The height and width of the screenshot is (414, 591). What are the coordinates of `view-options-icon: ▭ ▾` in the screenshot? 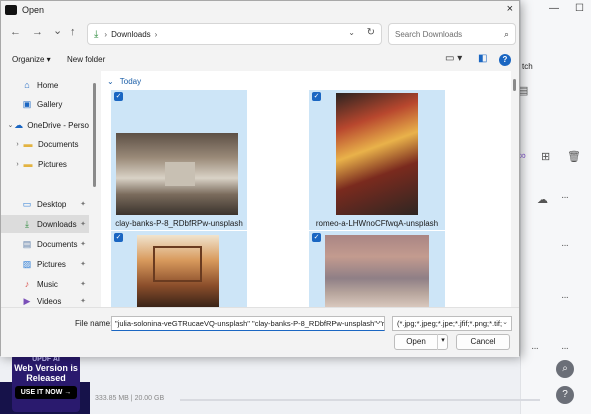 It's located at (453, 58).